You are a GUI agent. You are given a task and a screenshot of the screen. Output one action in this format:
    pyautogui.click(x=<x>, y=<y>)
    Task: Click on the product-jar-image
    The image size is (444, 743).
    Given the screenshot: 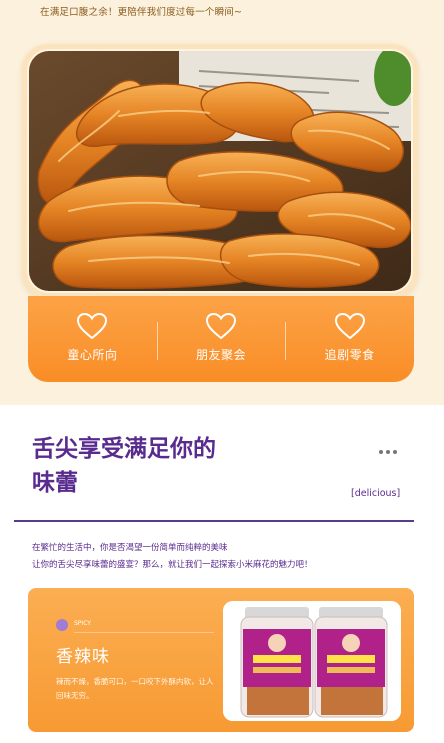 What is the action you would take?
    pyautogui.click(x=312, y=661)
    